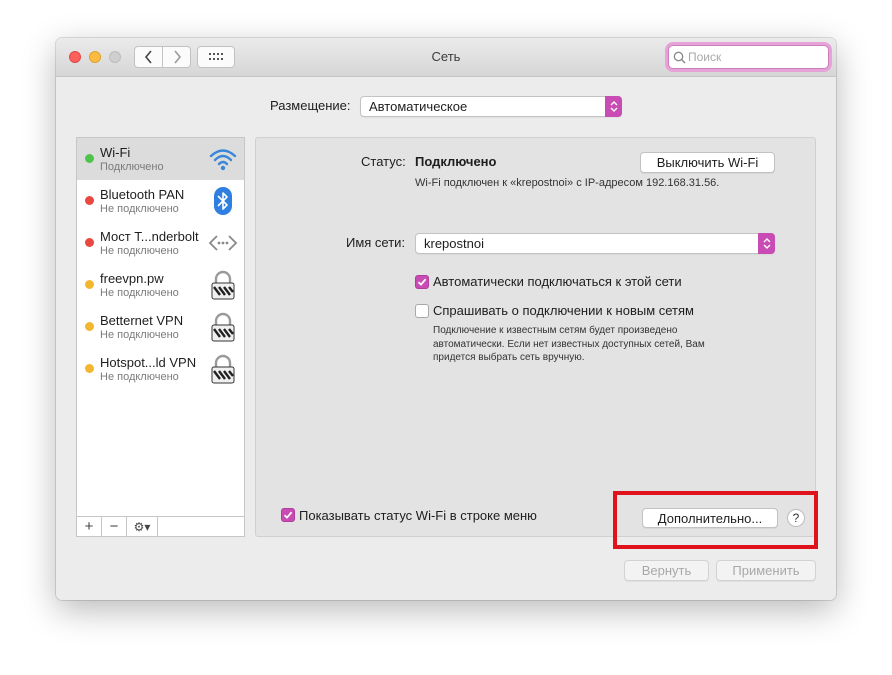  I want to click on bluetooth-icon, so click(223, 201).